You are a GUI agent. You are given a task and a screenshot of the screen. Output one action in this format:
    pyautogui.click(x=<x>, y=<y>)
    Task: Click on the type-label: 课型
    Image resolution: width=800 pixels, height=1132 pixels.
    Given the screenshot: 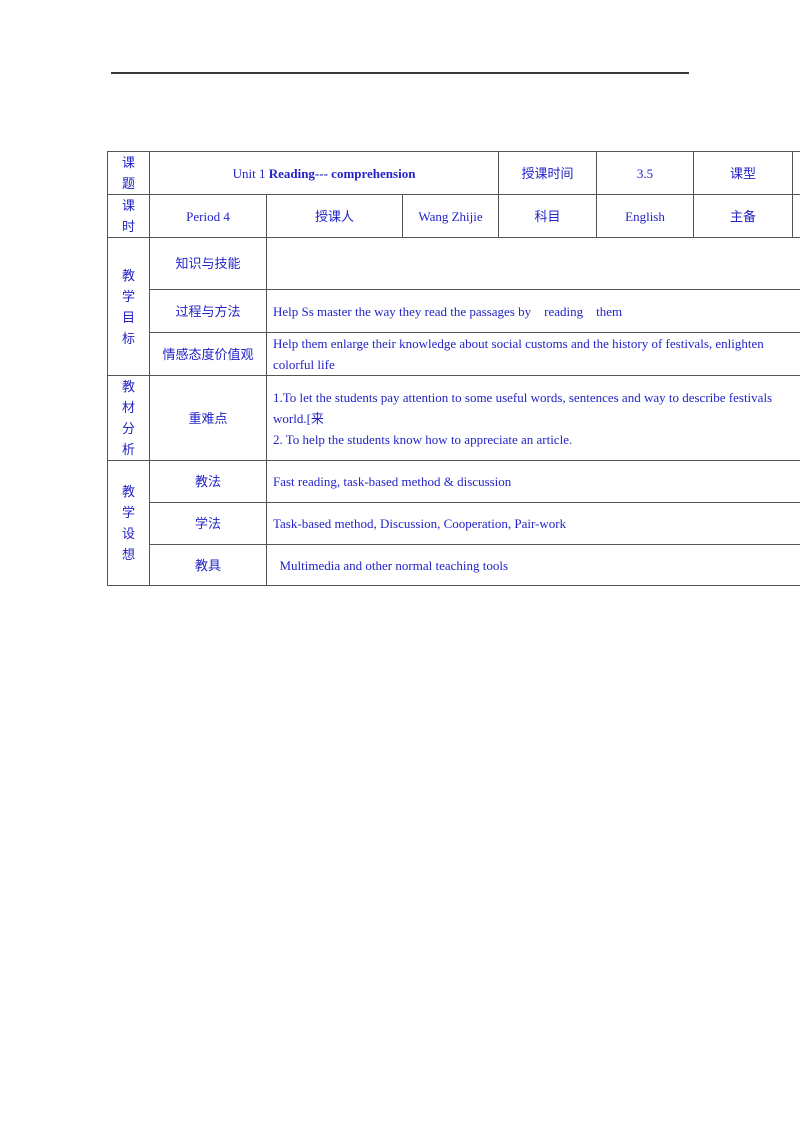 What is the action you would take?
    pyautogui.click(x=743, y=173)
    